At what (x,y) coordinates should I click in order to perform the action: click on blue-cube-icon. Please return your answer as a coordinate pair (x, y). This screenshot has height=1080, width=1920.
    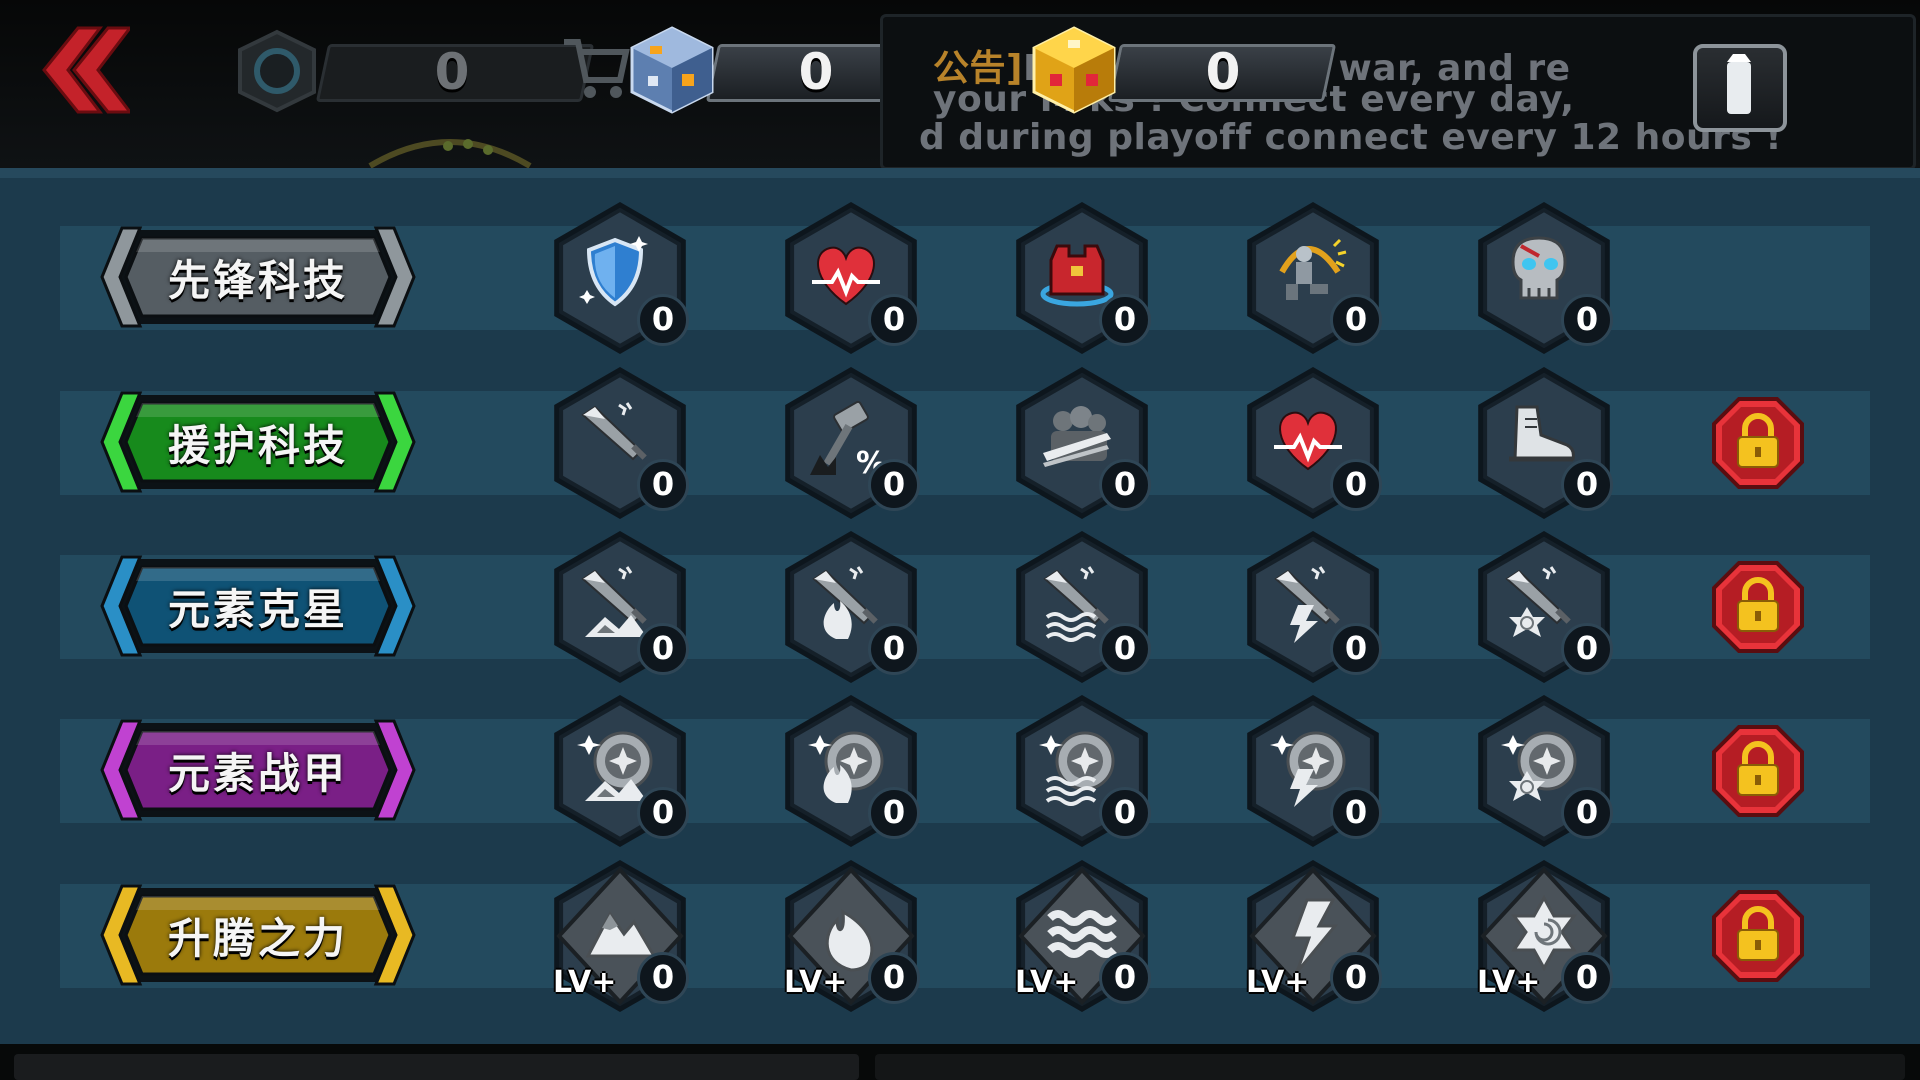
    Looking at the image, I should click on (672, 70).